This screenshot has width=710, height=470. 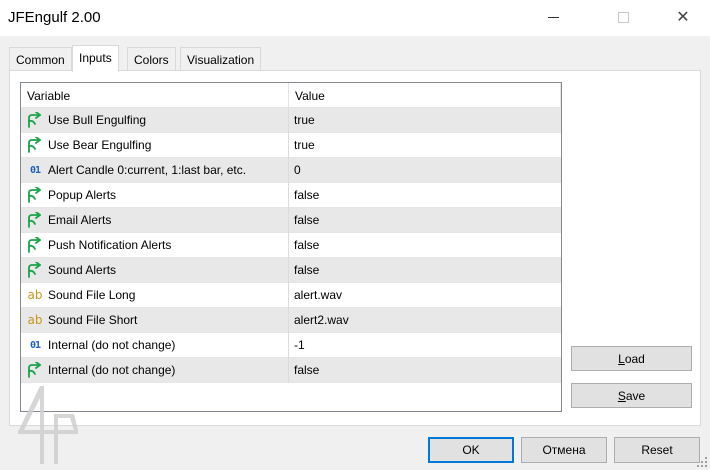 I want to click on variable-cell: ab Sound File Long, so click(x=155, y=295).